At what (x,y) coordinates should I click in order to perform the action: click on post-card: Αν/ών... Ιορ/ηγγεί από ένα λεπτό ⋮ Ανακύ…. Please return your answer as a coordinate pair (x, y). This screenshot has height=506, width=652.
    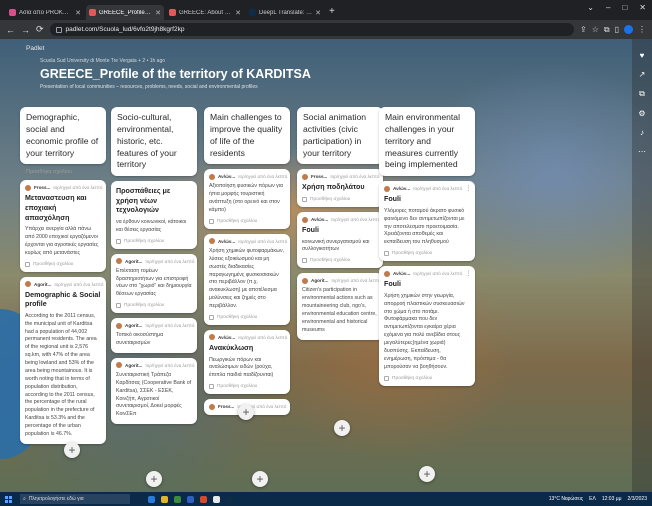
    Looking at the image, I should click on (247, 362).